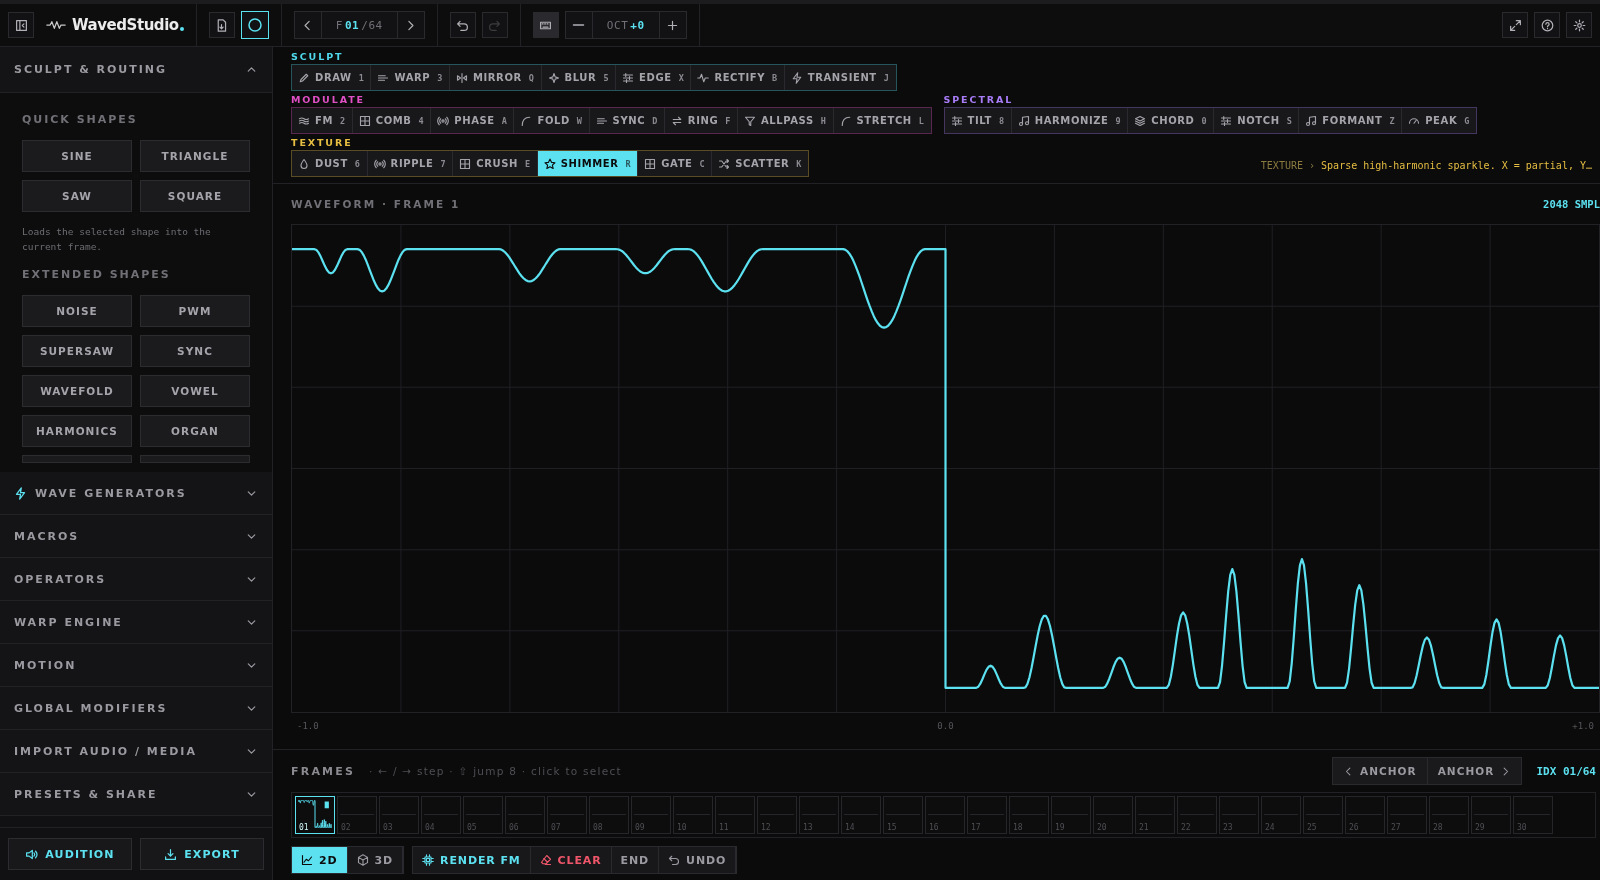  I want to click on tool-group-label: MODULATE, so click(328, 99).